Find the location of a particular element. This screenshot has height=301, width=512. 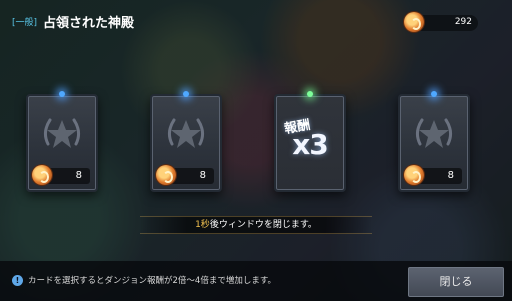

info-icon: ! is located at coordinates (17, 280).